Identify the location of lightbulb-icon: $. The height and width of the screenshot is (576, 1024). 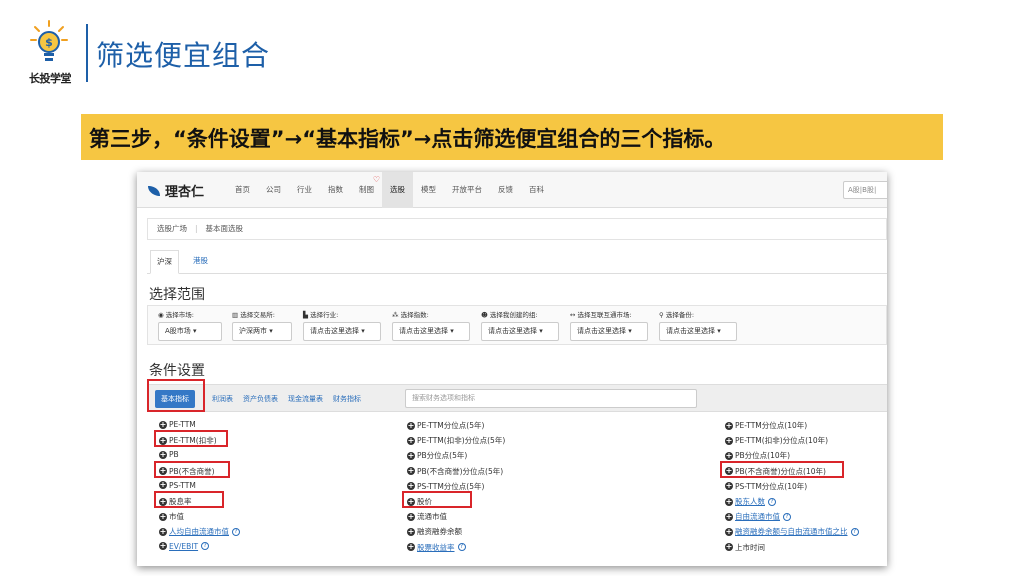
(49, 40).